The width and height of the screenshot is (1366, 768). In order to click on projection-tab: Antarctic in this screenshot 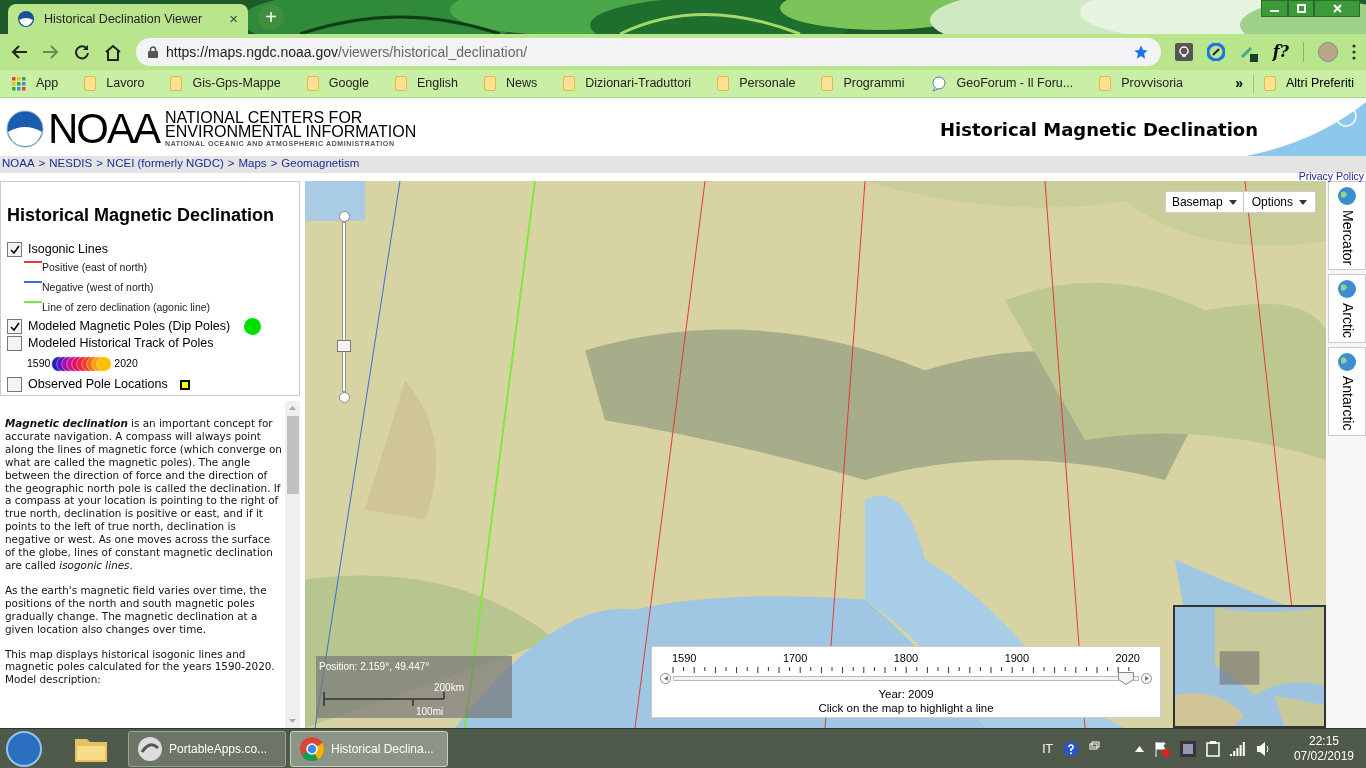, I will do `click(1347, 391)`.